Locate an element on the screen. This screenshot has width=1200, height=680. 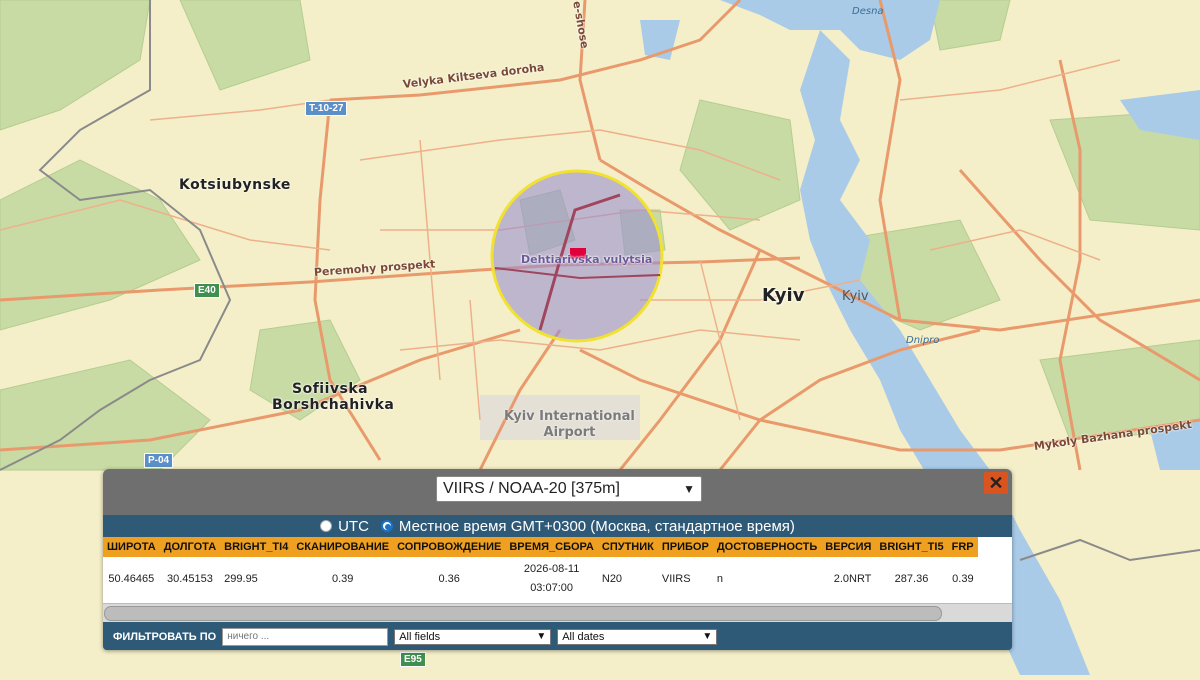
cell-bright-ti4: 299.95 is located at coordinates (241, 578).